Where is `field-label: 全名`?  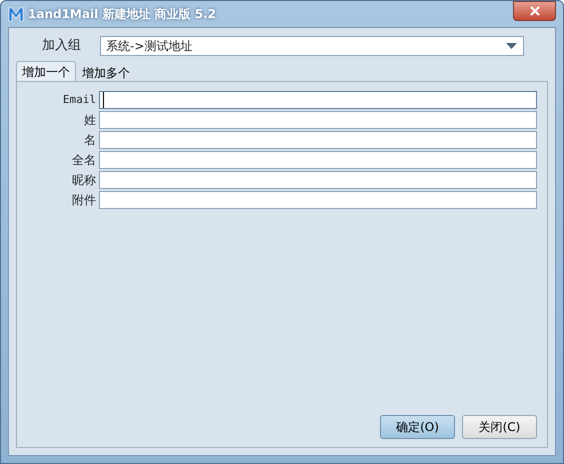
field-label: 全名 is located at coordinates (84, 160).